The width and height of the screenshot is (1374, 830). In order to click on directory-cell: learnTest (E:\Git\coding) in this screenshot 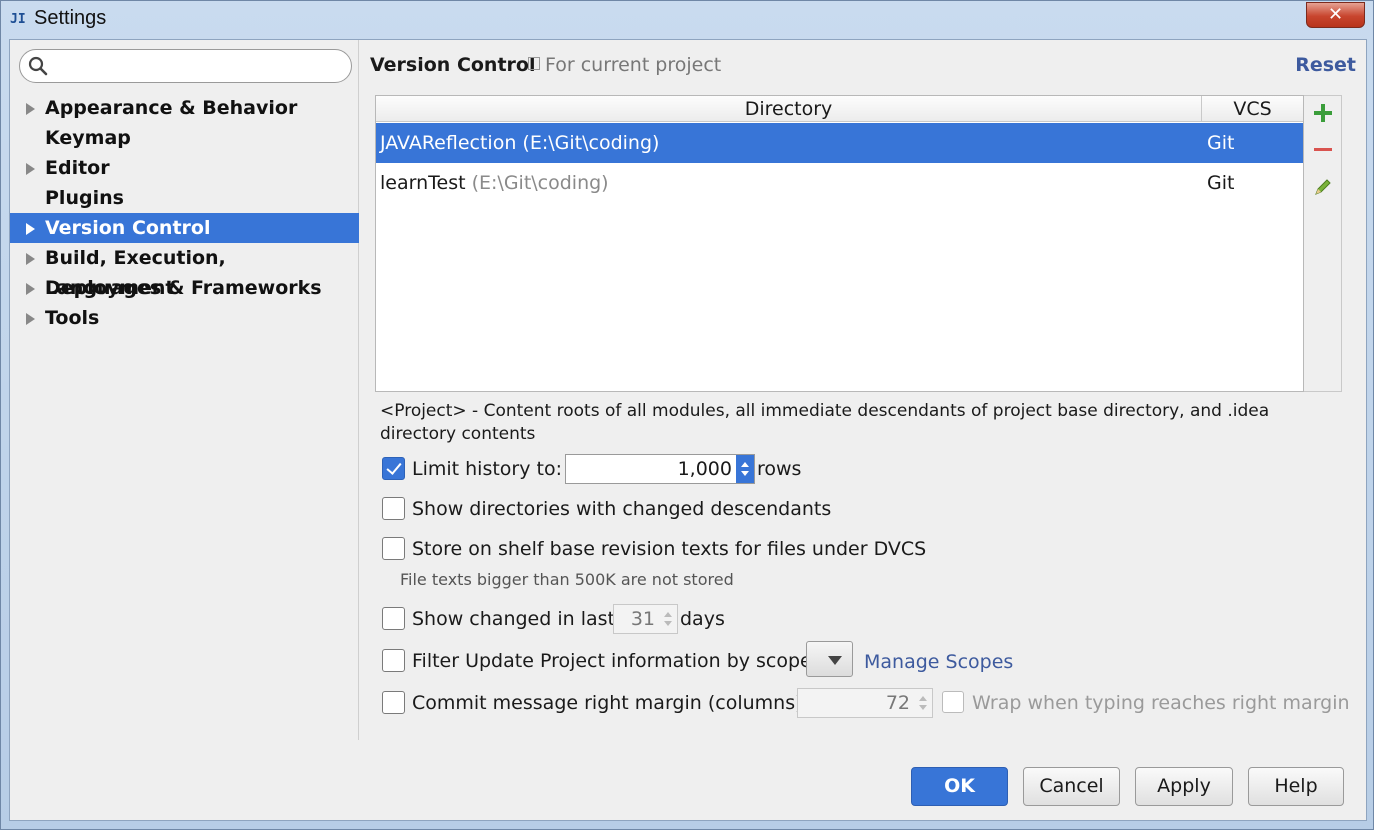, I will do `click(494, 183)`.